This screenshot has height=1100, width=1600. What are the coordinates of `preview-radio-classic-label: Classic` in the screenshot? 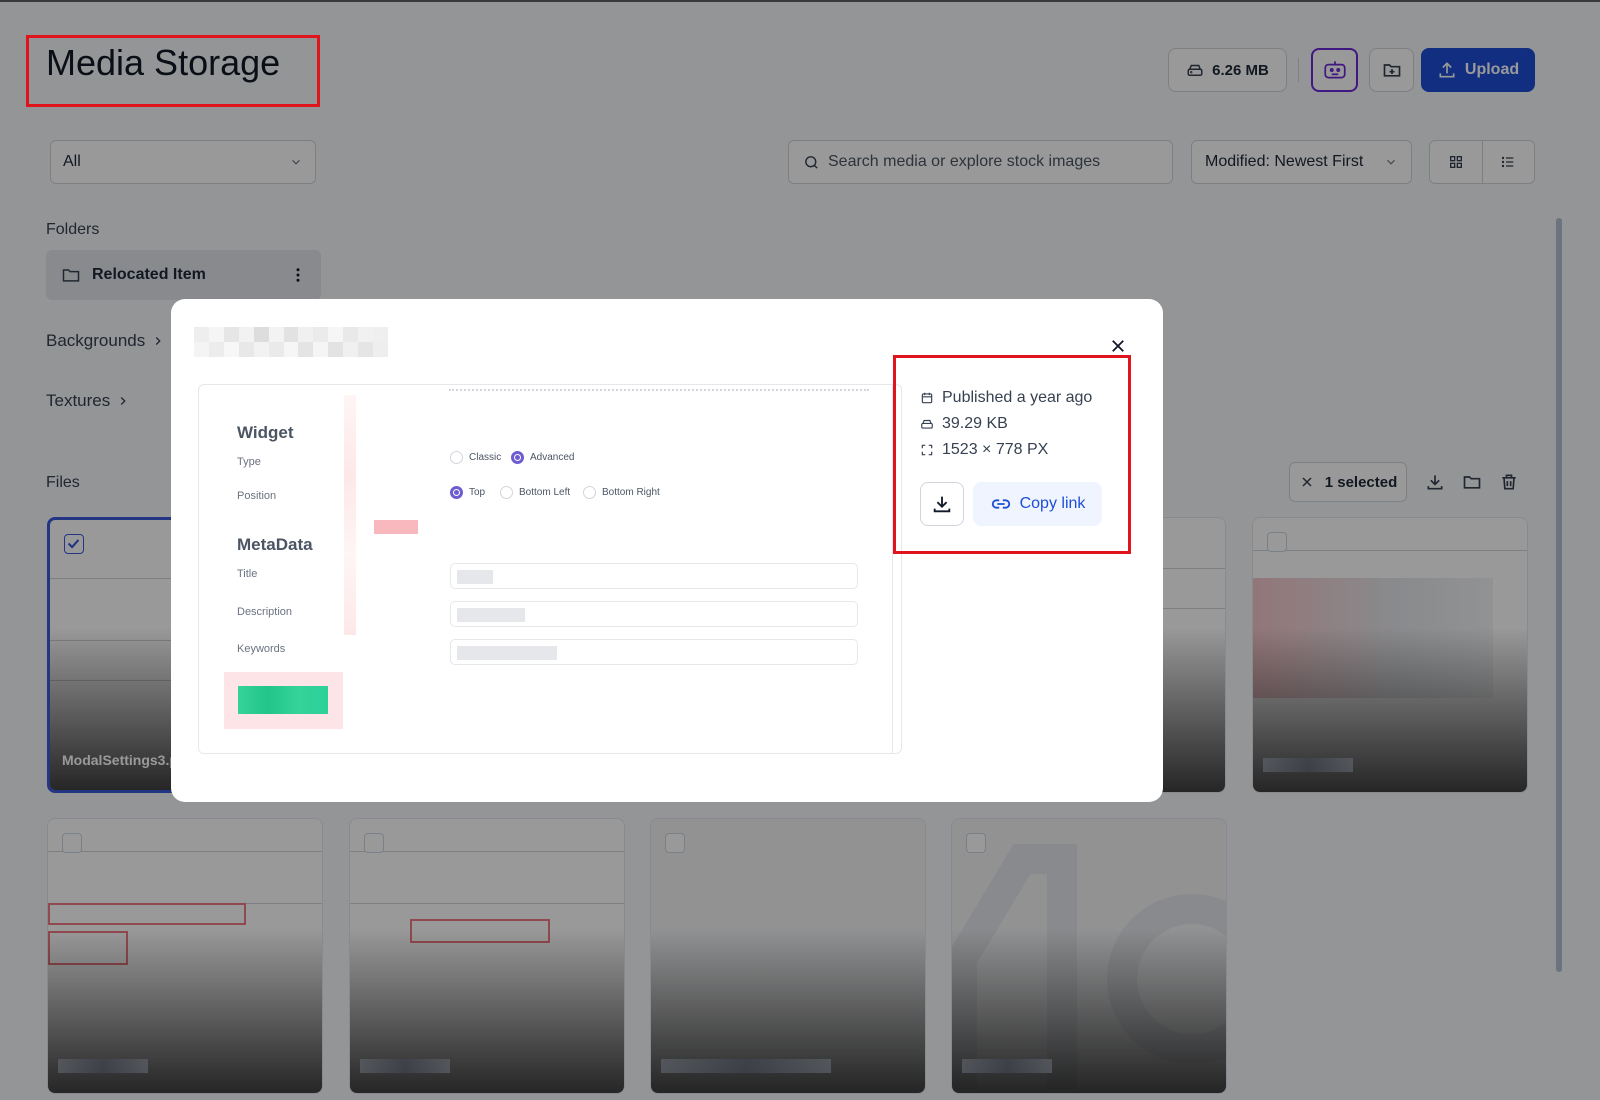 It's located at (485, 457).